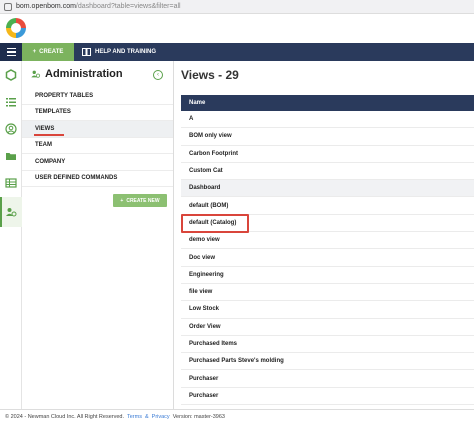 Image resolution: width=474 pixels, height=424 pixels. What do you see at coordinates (210, 75) in the screenshot?
I see `page-title: Views - 29` at bounding box center [210, 75].